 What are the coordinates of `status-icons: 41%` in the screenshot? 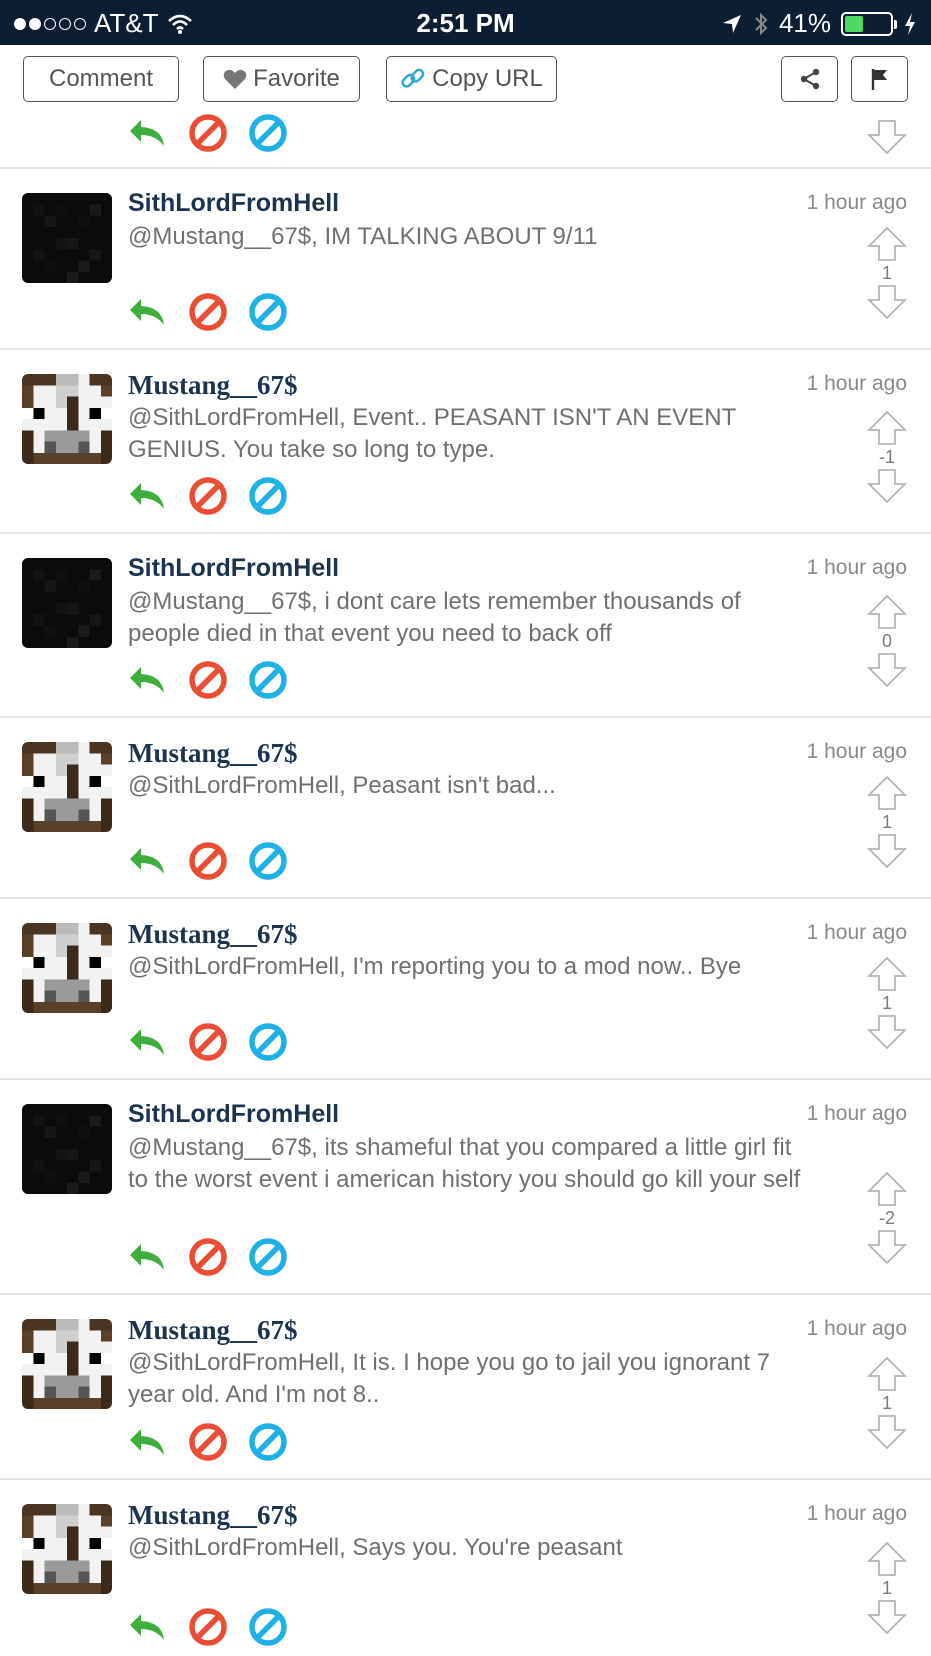 It's located at (819, 23).